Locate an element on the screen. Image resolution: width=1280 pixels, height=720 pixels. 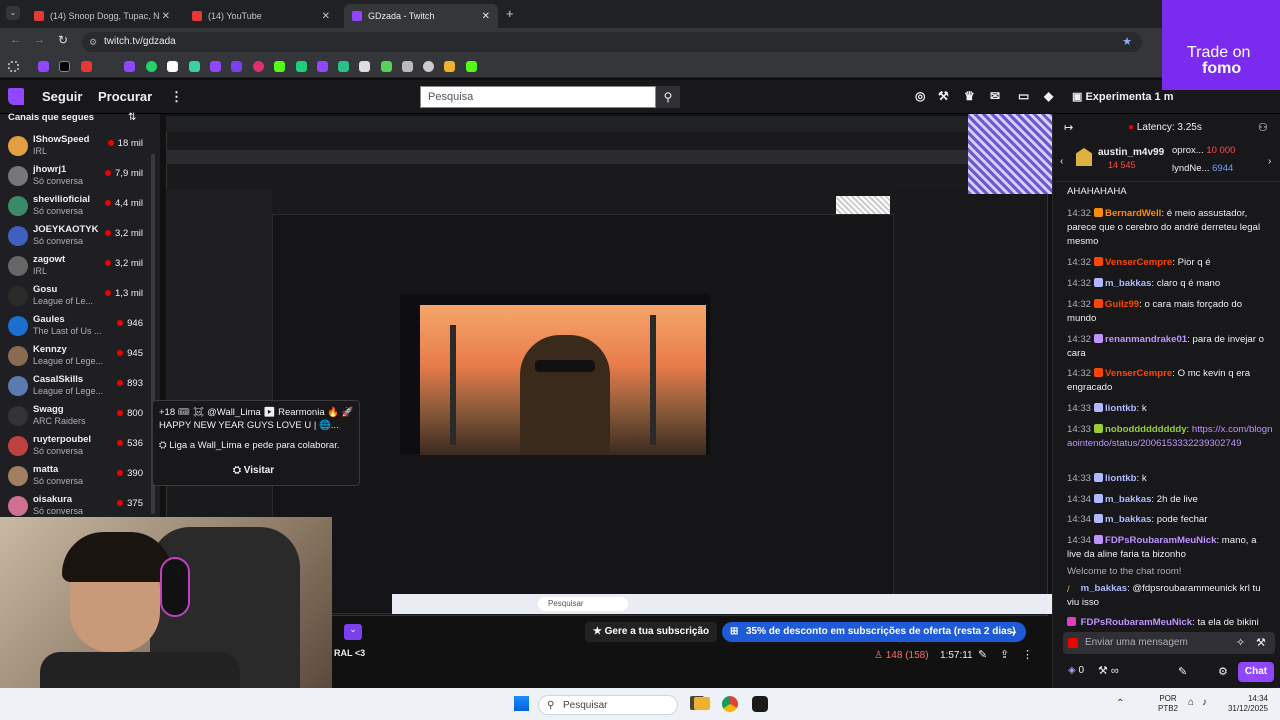
volume-icon: ♪ is located at coordinates (1204, 702).